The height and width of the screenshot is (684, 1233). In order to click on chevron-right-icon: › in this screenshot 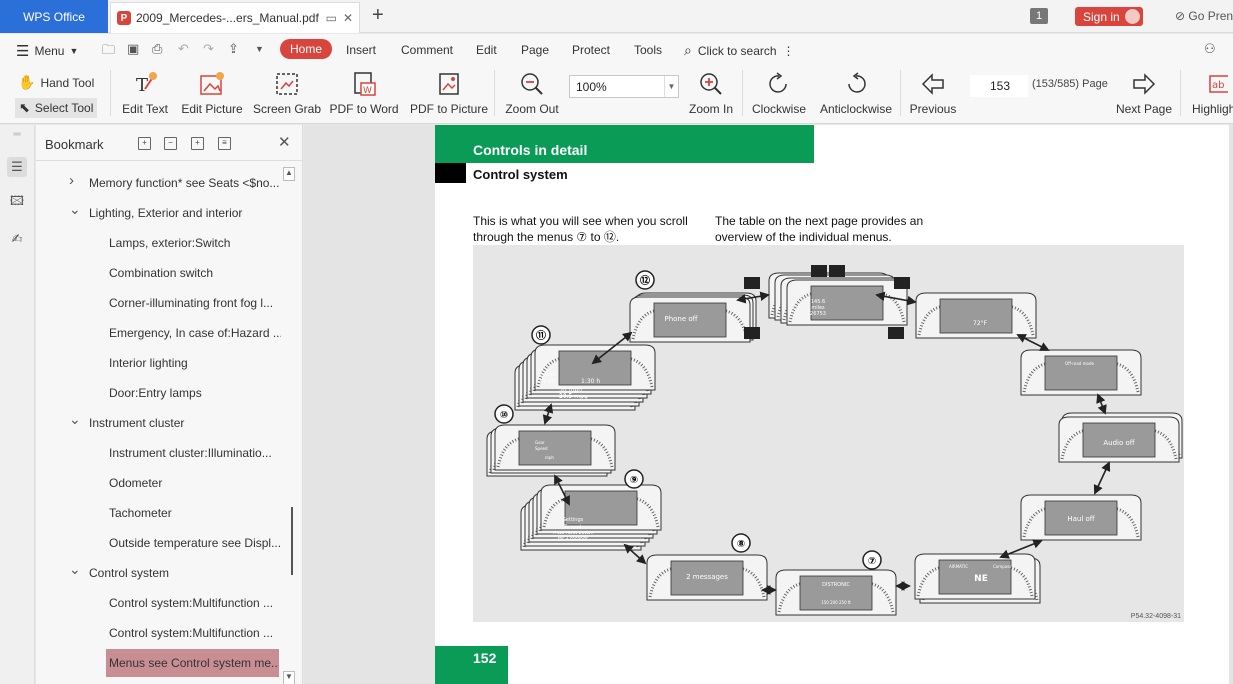, I will do `click(71, 180)`.